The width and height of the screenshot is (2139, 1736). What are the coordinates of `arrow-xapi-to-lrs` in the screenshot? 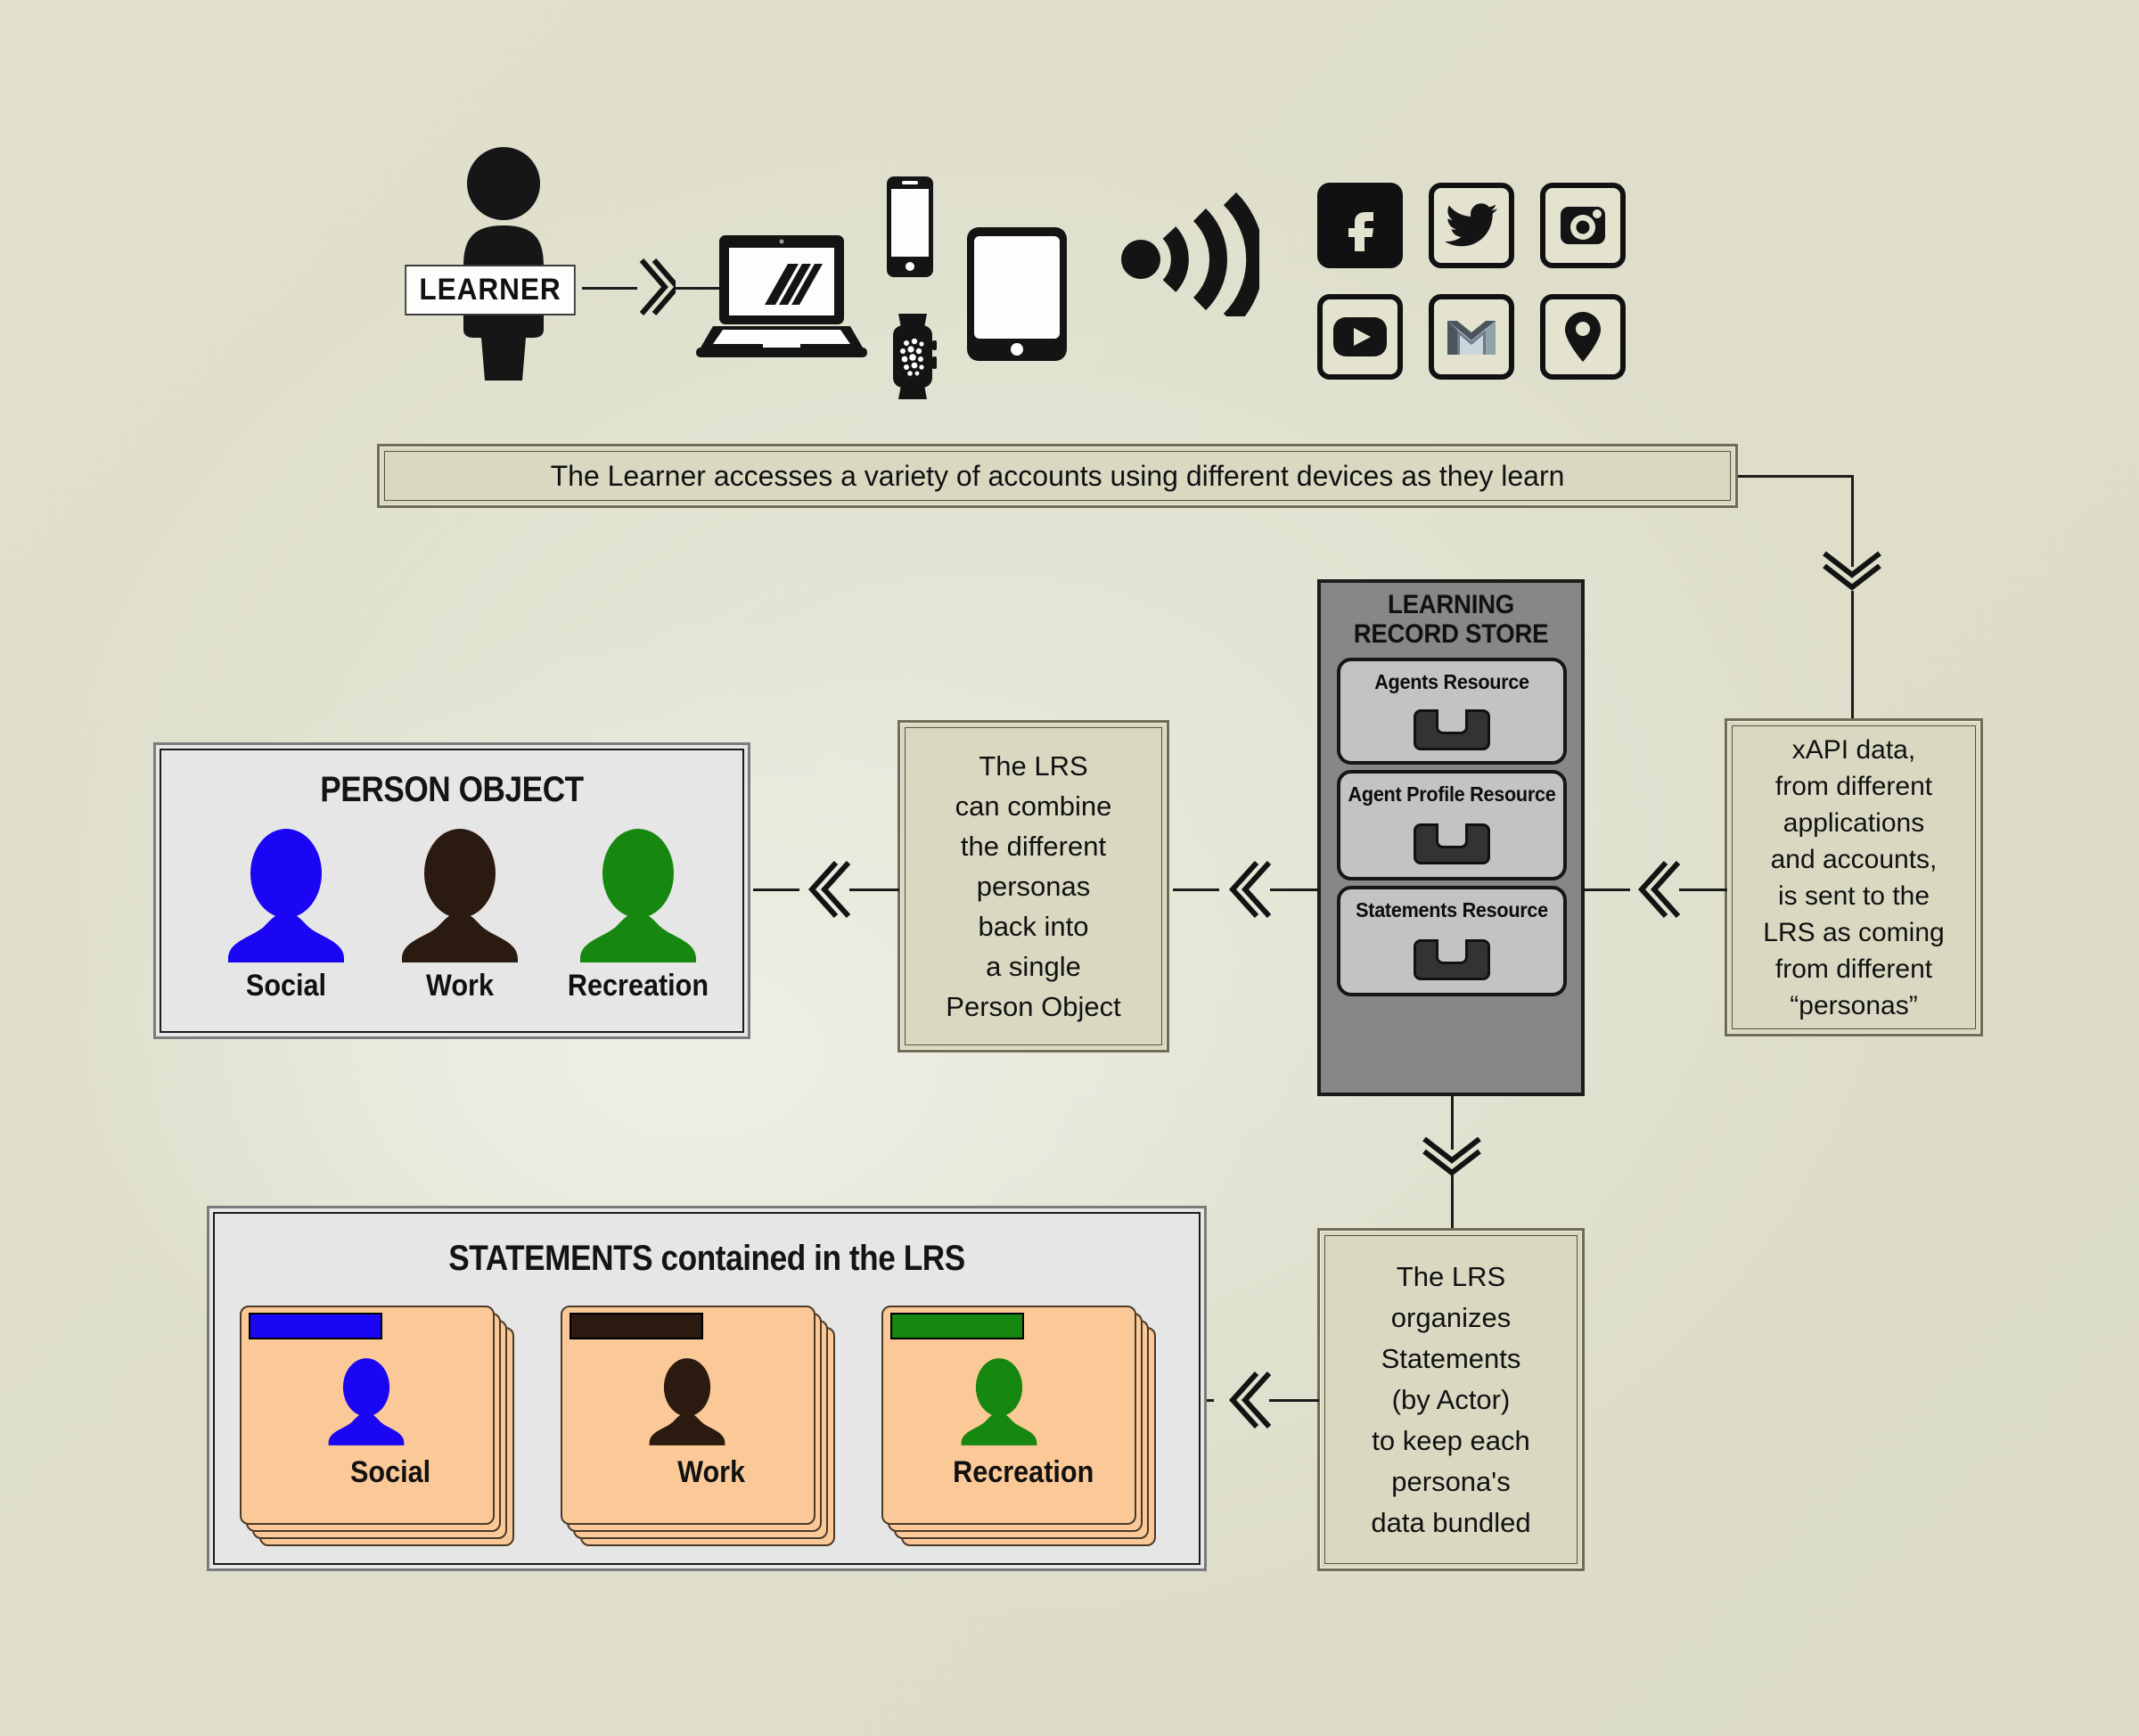 It's located at (1659, 889).